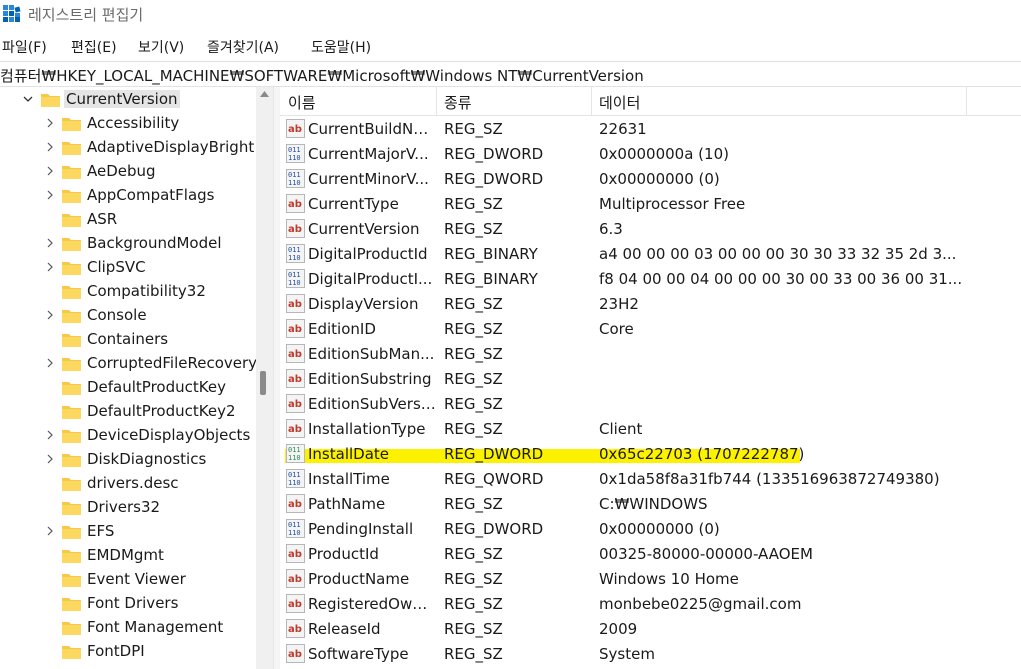  I want to click on table-row: ab EditionID REG_SZ Core, so click(650, 328).